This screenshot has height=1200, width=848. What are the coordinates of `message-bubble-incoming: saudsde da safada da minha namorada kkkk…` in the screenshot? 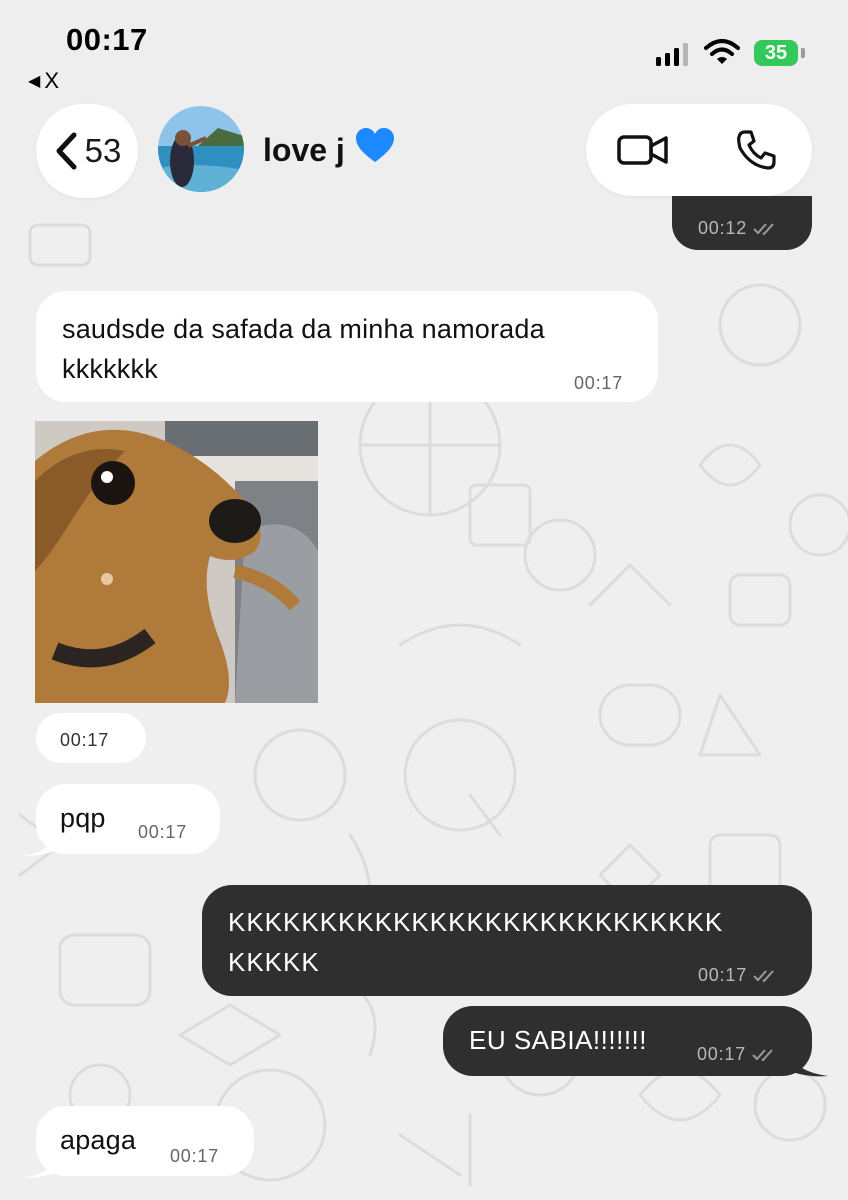 It's located at (347, 346).